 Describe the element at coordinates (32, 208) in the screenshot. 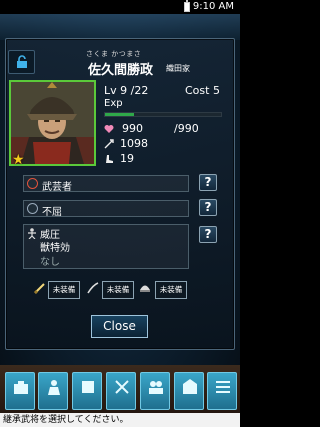

I see `star-badge-icon` at that location.